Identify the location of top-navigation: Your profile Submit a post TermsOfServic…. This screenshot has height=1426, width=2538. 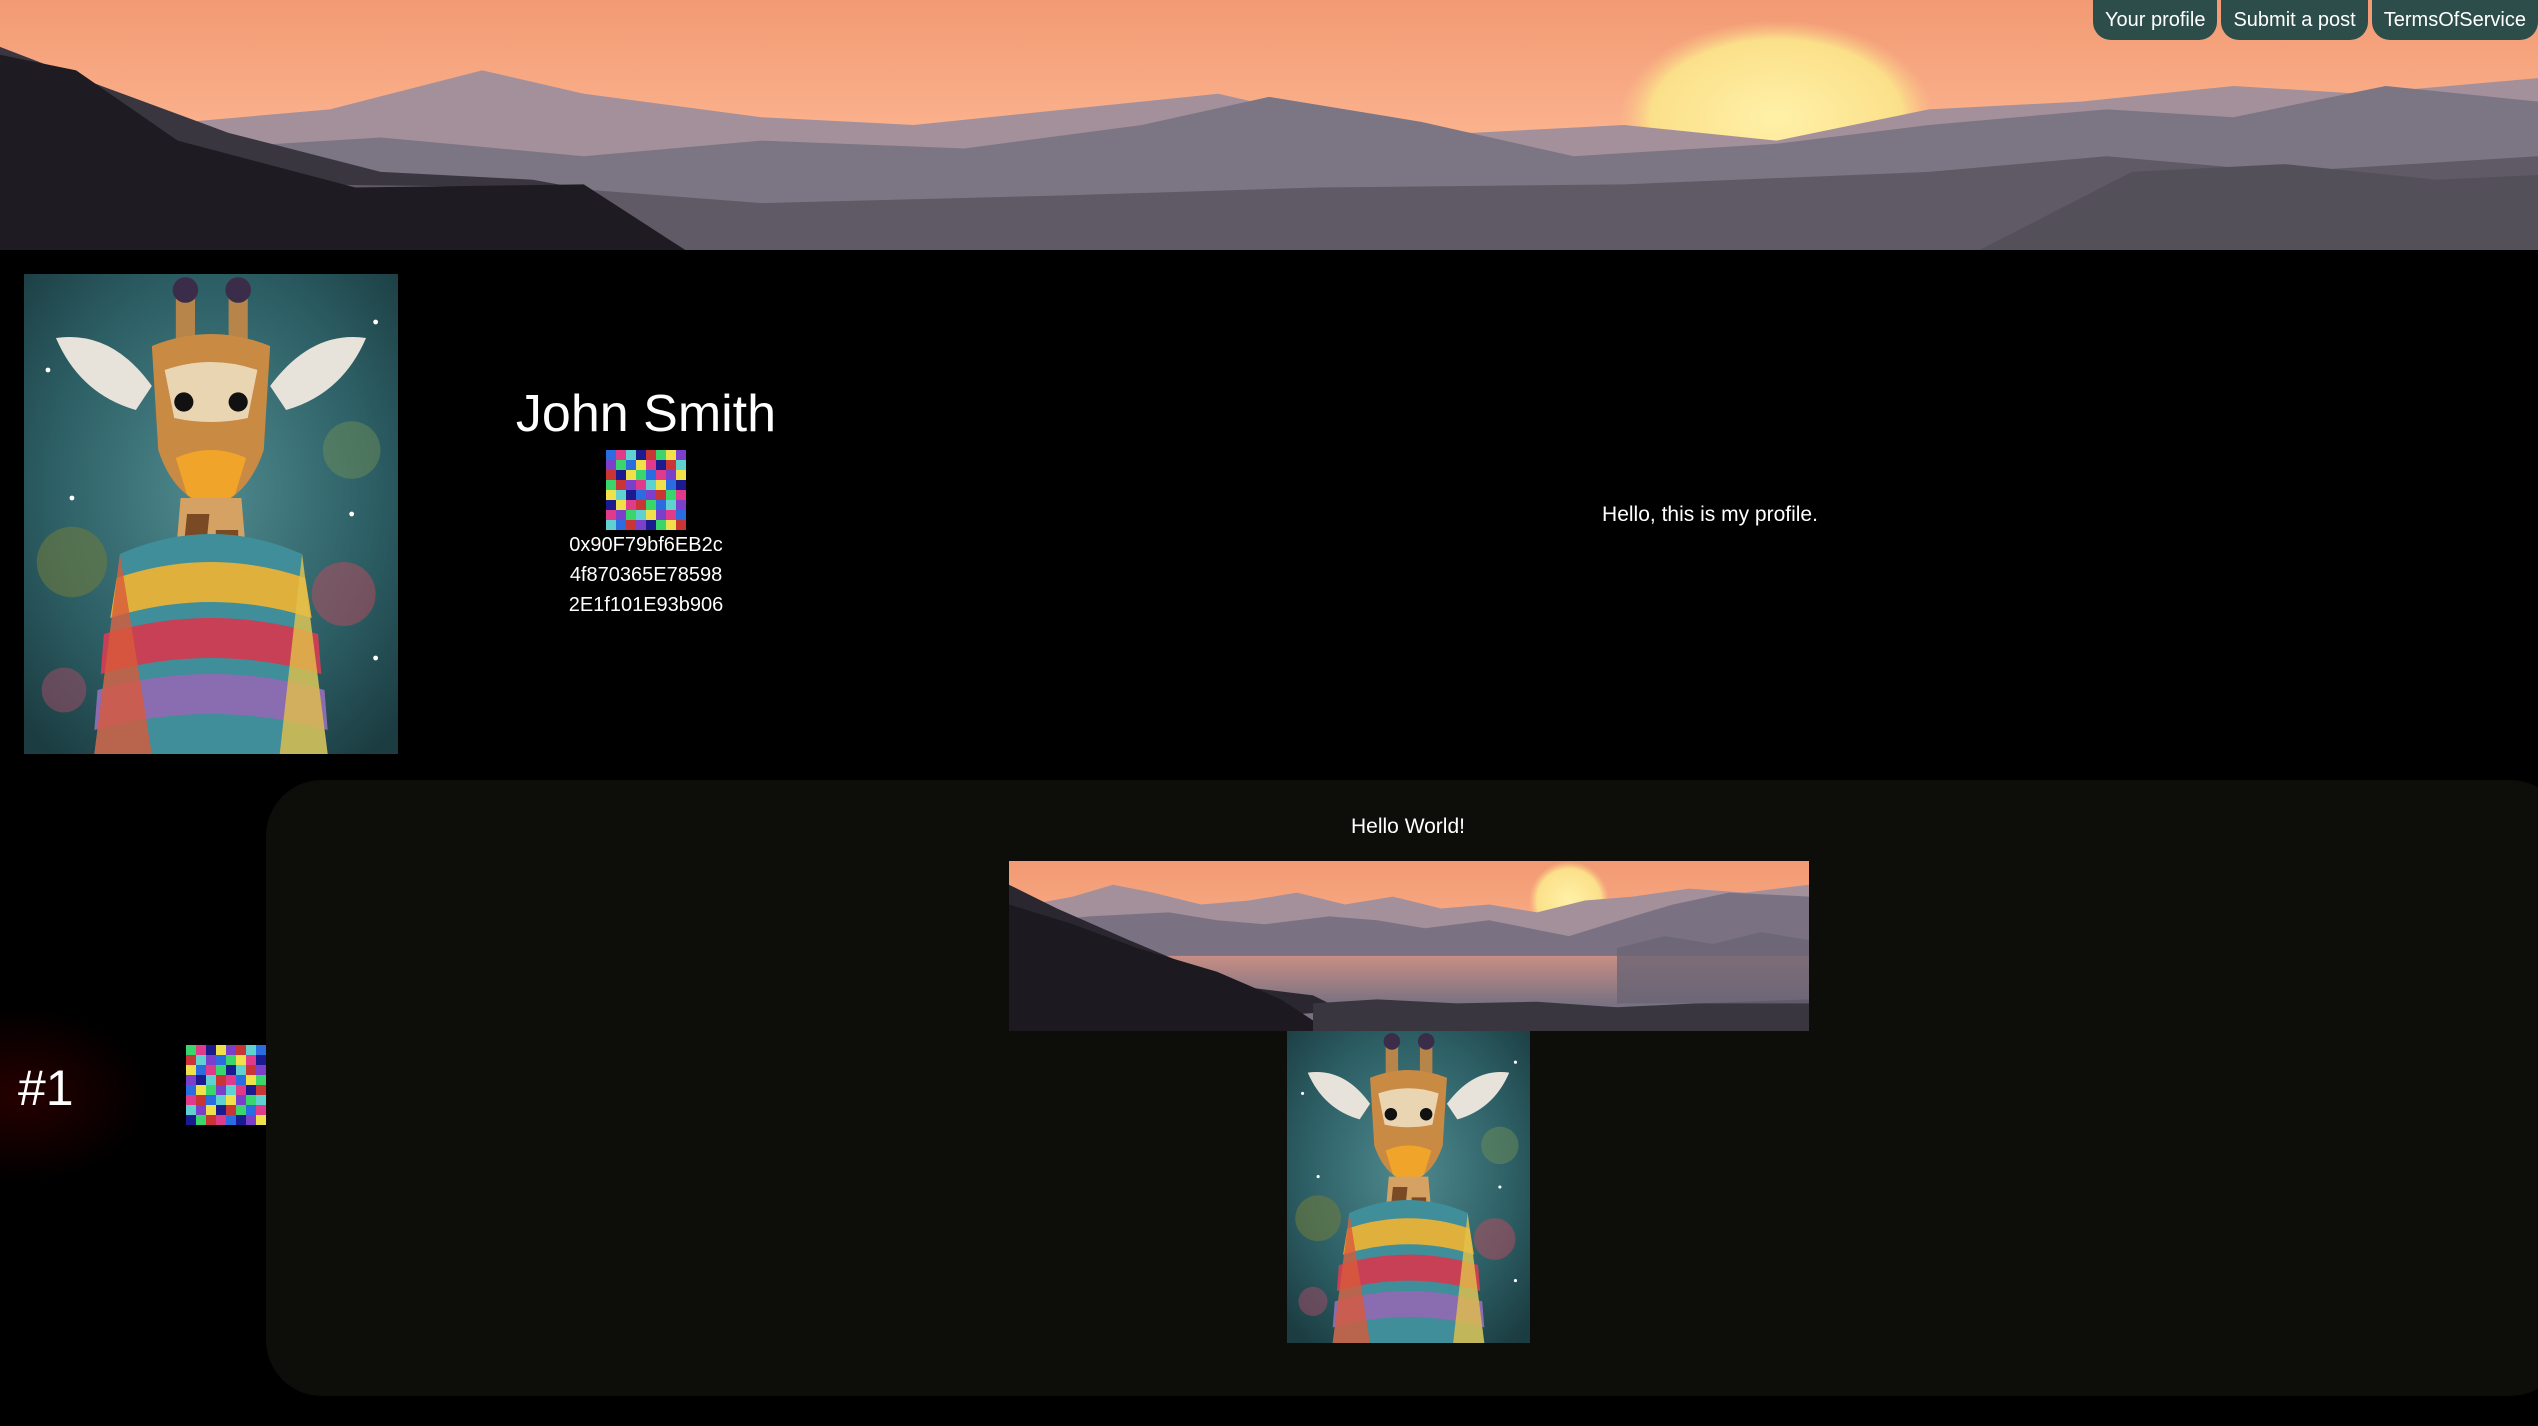
(2315, 20).